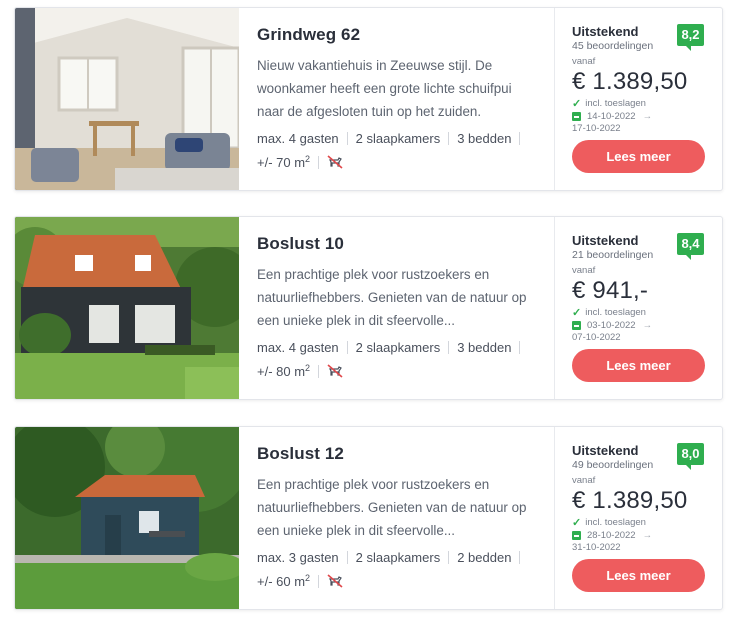 The height and width of the screenshot is (634, 740). I want to click on area-spec: +/- 80 m2, so click(284, 371).